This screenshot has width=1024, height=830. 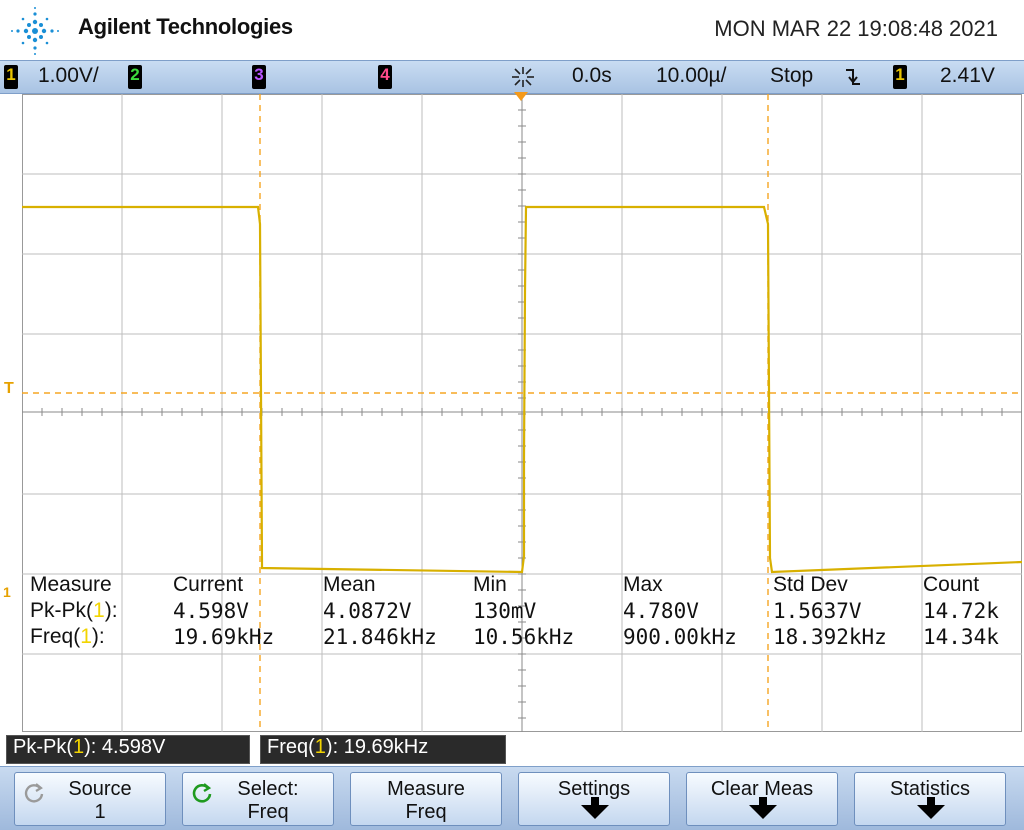 What do you see at coordinates (856, 28) in the screenshot?
I see `date-time: MON MAR 22 19:08:48 2021` at bounding box center [856, 28].